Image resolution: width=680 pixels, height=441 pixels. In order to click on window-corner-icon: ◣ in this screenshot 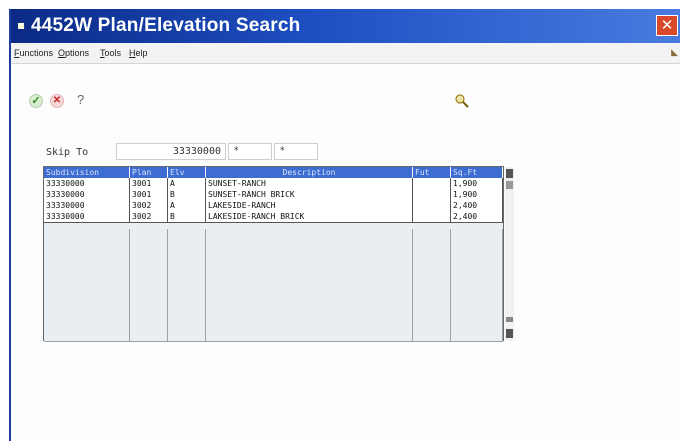, I will do `click(674, 52)`.